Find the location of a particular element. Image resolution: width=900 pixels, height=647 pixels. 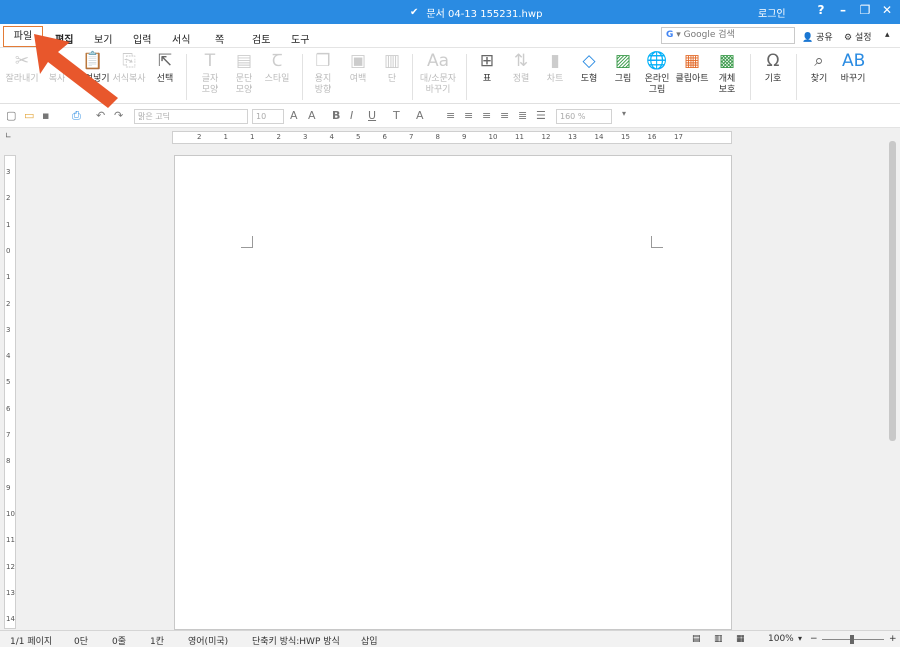

underline-icon: U is located at coordinates (372, 115).